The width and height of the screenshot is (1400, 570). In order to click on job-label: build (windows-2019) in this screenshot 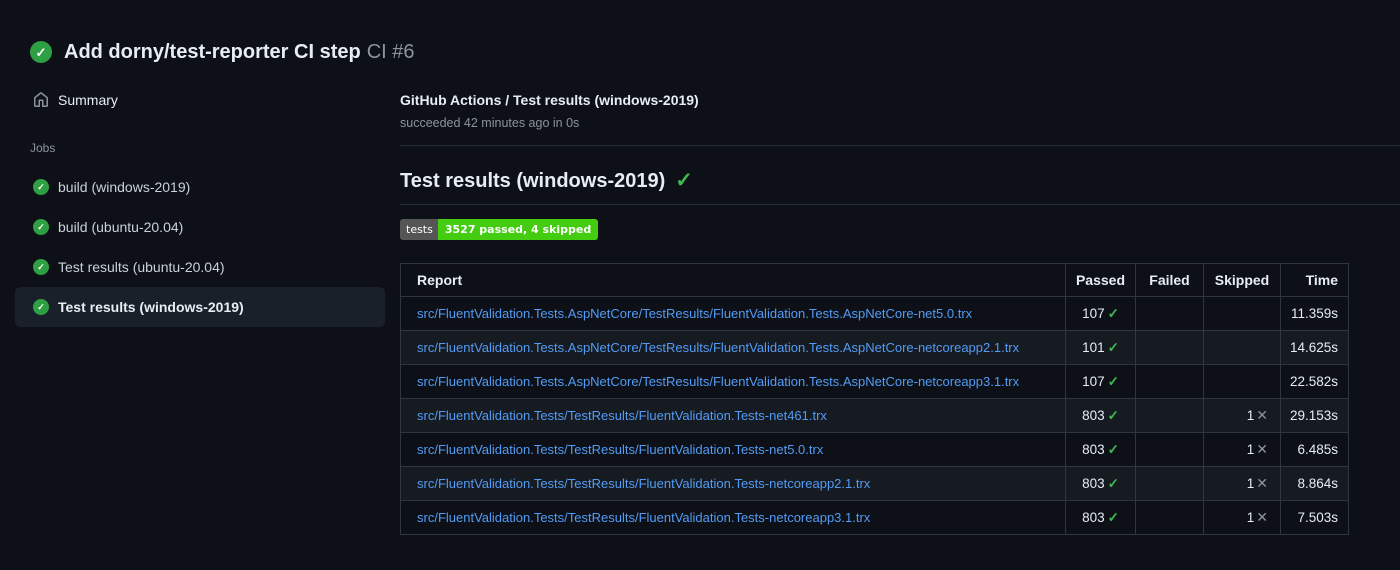, I will do `click(124, 187)`.